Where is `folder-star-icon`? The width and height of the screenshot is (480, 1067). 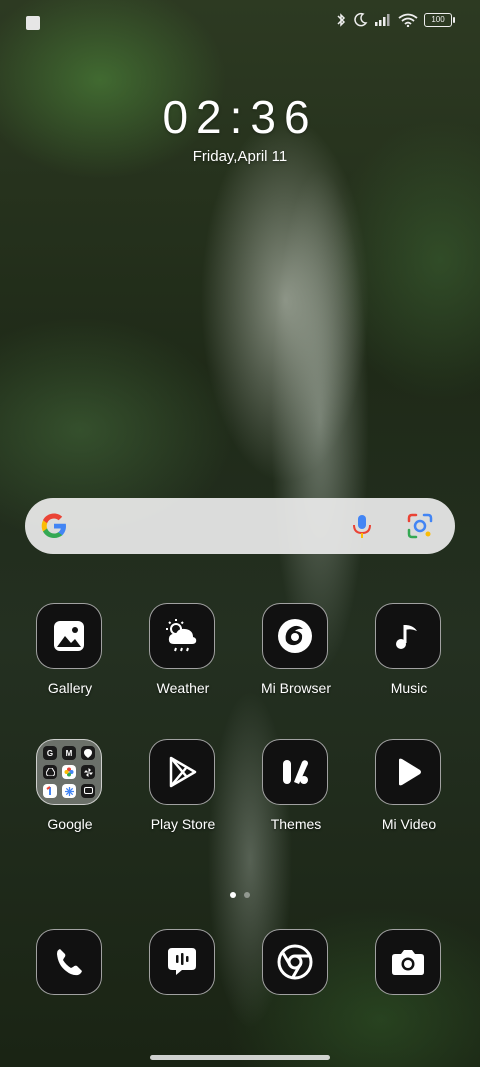 folder-star-icon is located at coordinates (69, 791).